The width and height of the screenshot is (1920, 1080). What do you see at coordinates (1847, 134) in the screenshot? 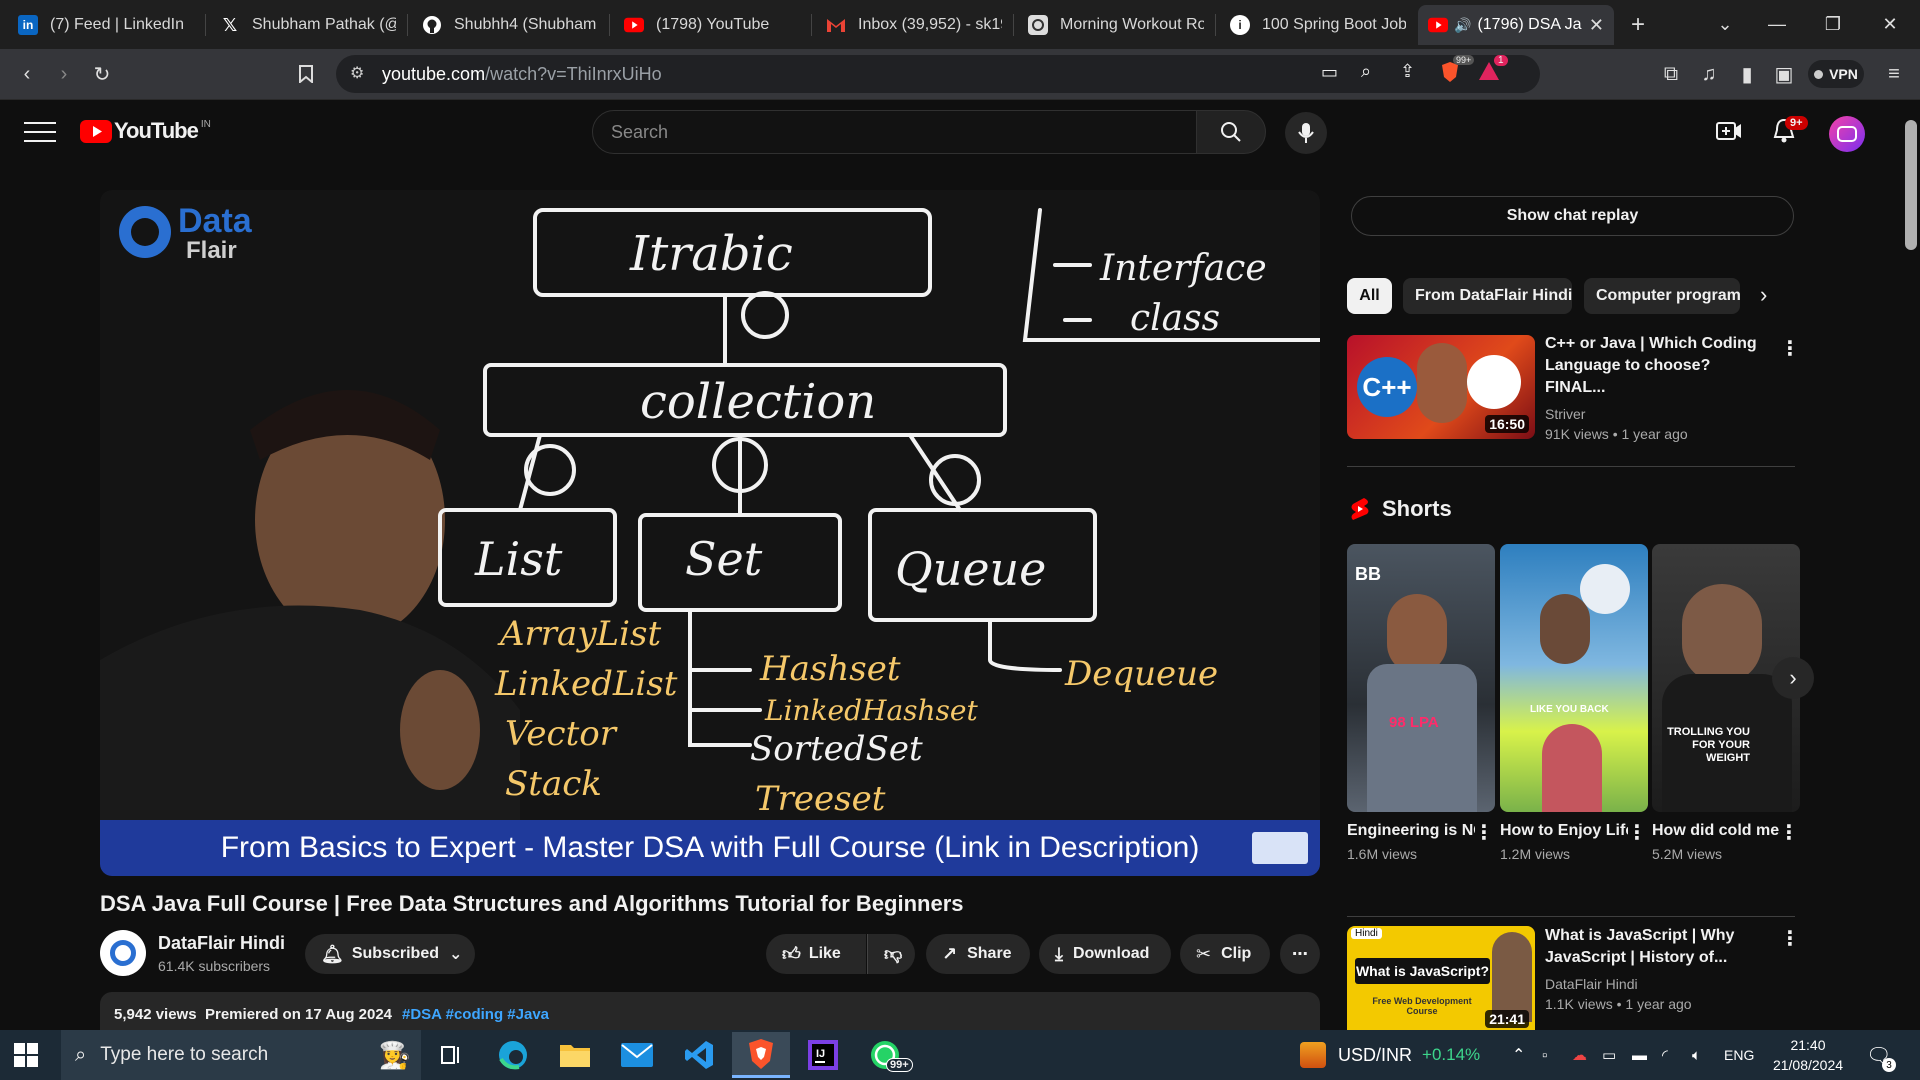
I see `avatar` at bounding box center [1847, 134].